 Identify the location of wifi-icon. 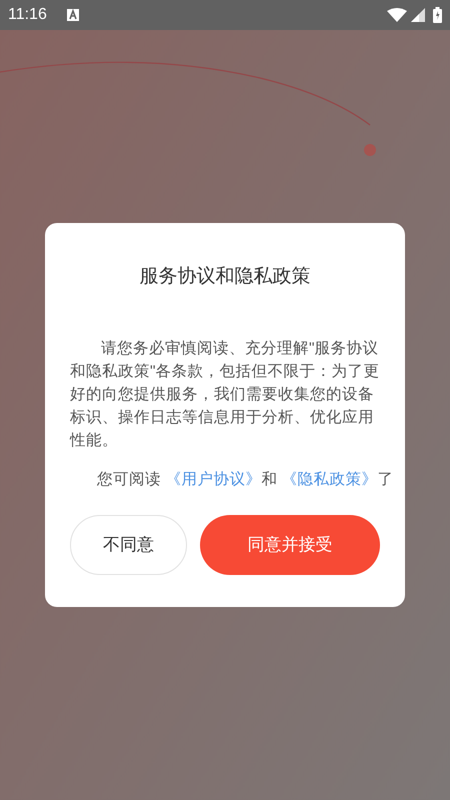
(397, 15).